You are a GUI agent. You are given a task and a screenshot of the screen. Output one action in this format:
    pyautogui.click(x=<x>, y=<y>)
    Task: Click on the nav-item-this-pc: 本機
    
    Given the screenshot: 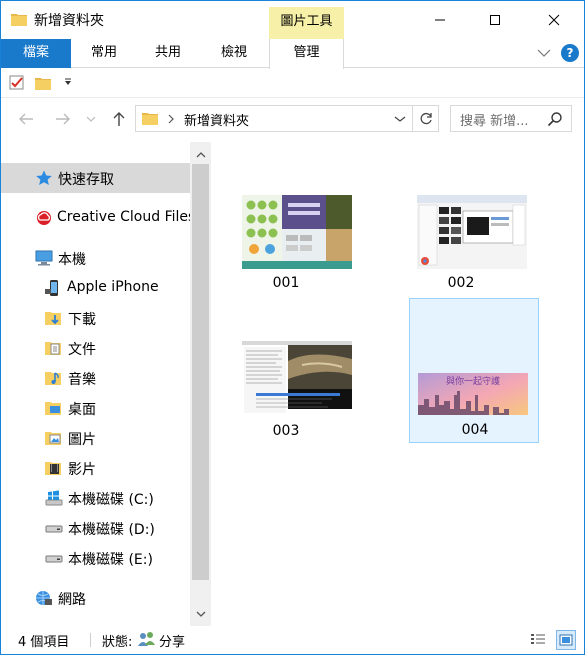 What is the action you would take?
    pyautogui.click(x=95, y=258)
    